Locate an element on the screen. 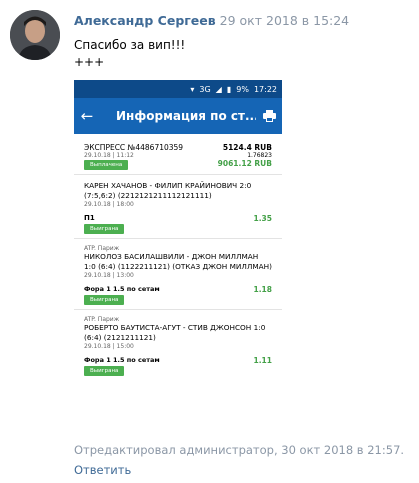  post-header: Александр Сергеев 29 окт 2018 в 15:24 is located at coordinates (211, 20).